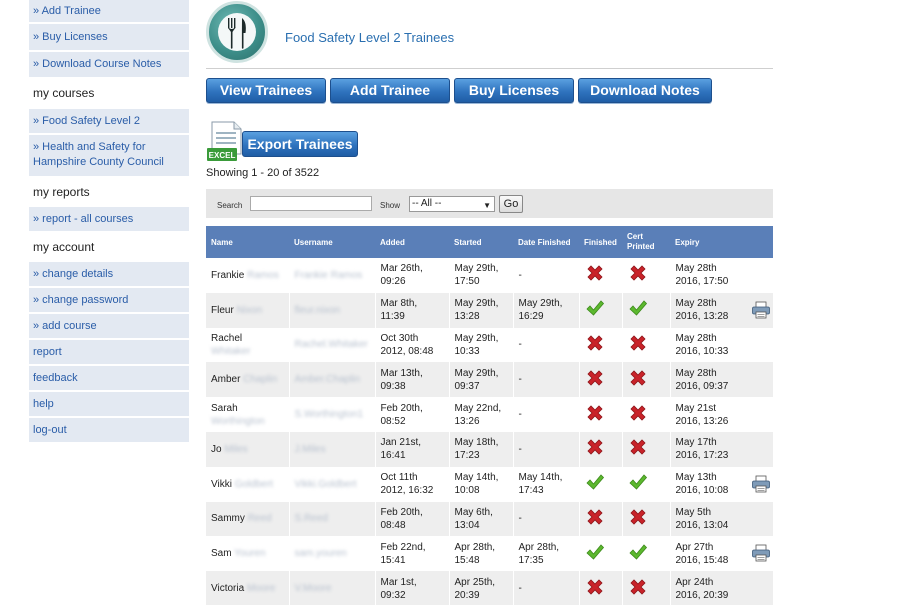 The height and width of the screenshot is (605, 900). I want to click on cell-started: May 14th, 10:08, so click(481, 484).